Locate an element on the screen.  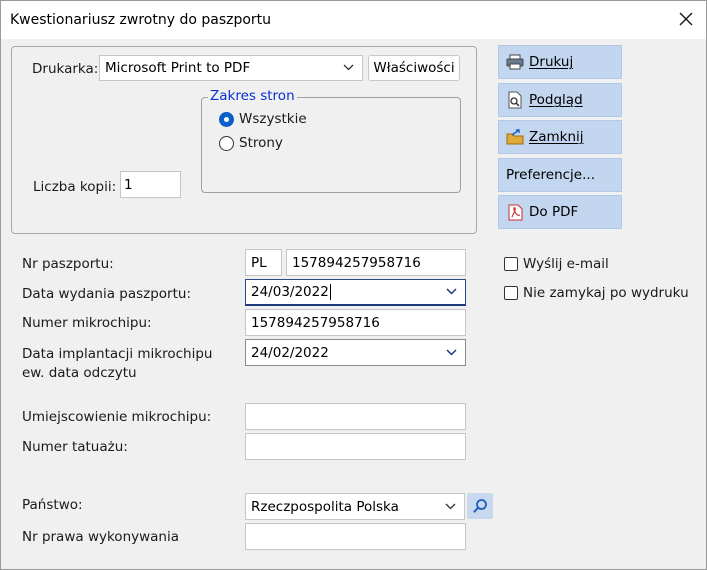
microchip-location-input is located at coordinates (355, 416).